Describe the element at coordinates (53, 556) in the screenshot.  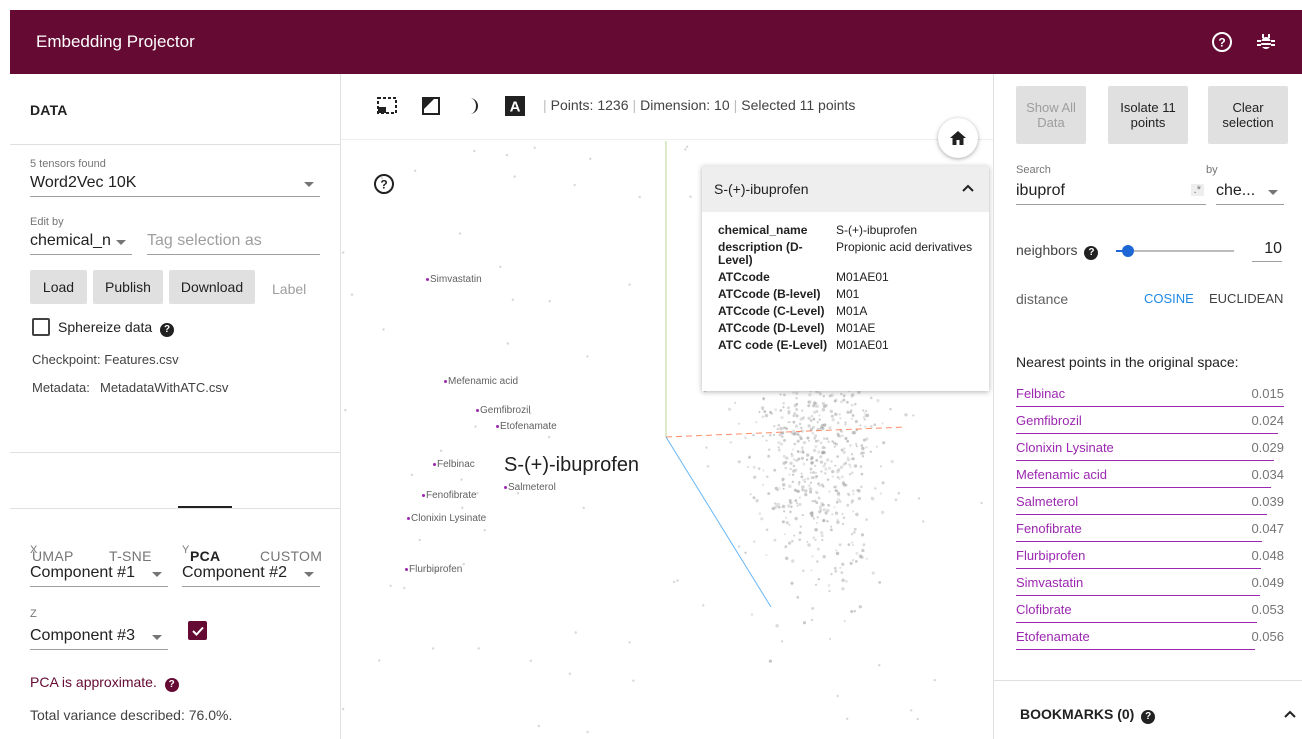
I see `tab-umap: UMAP` at that location.